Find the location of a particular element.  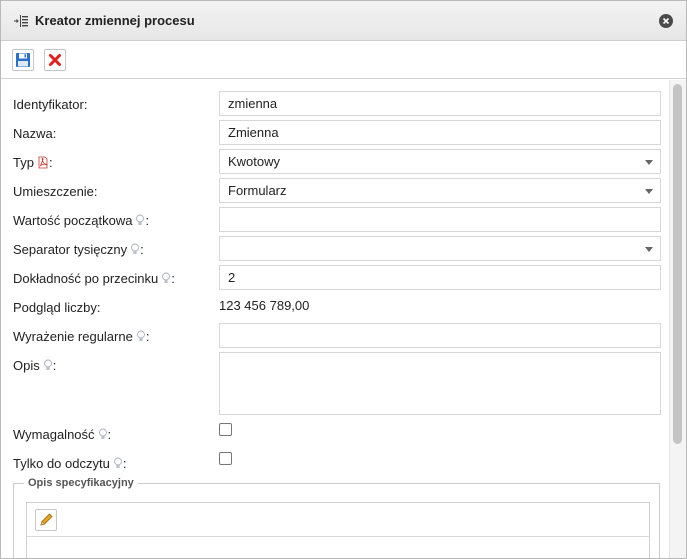

scrollbar-thumb is located at coordinates (677, 264).